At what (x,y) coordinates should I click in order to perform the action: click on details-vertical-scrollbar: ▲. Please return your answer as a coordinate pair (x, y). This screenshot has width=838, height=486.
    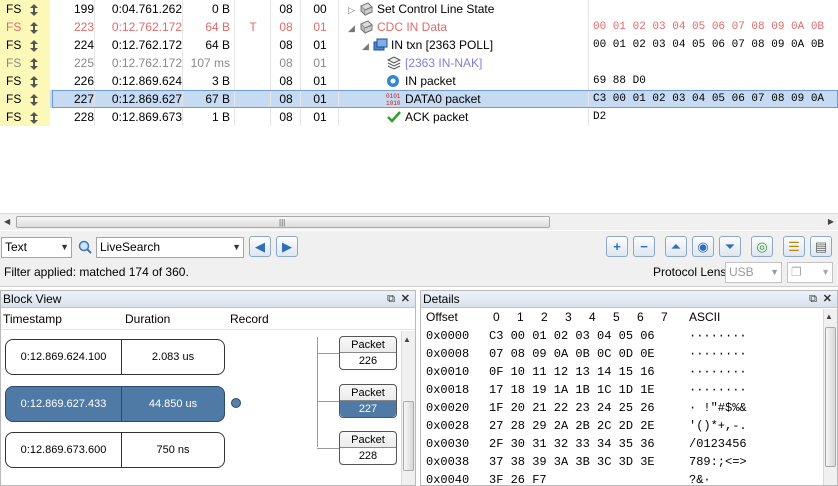
    Looking at the image, I should click on (830, 397).